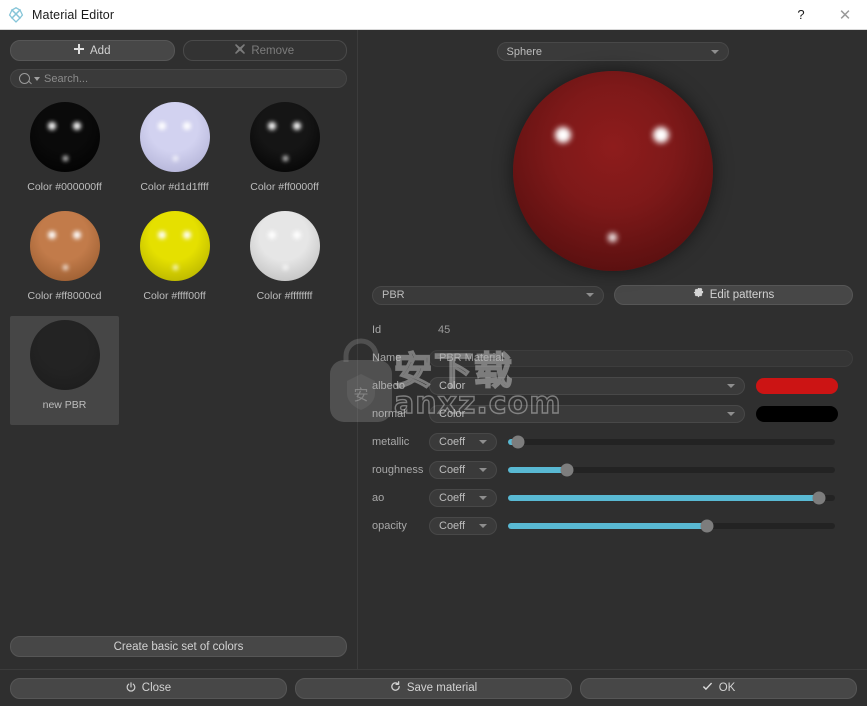 The height and width of the screenshot is (706, 867). What do you see at coordinates (612, 330) in the screenshot?
I see `id-row: Id 45` at bounding box center [612, 330].